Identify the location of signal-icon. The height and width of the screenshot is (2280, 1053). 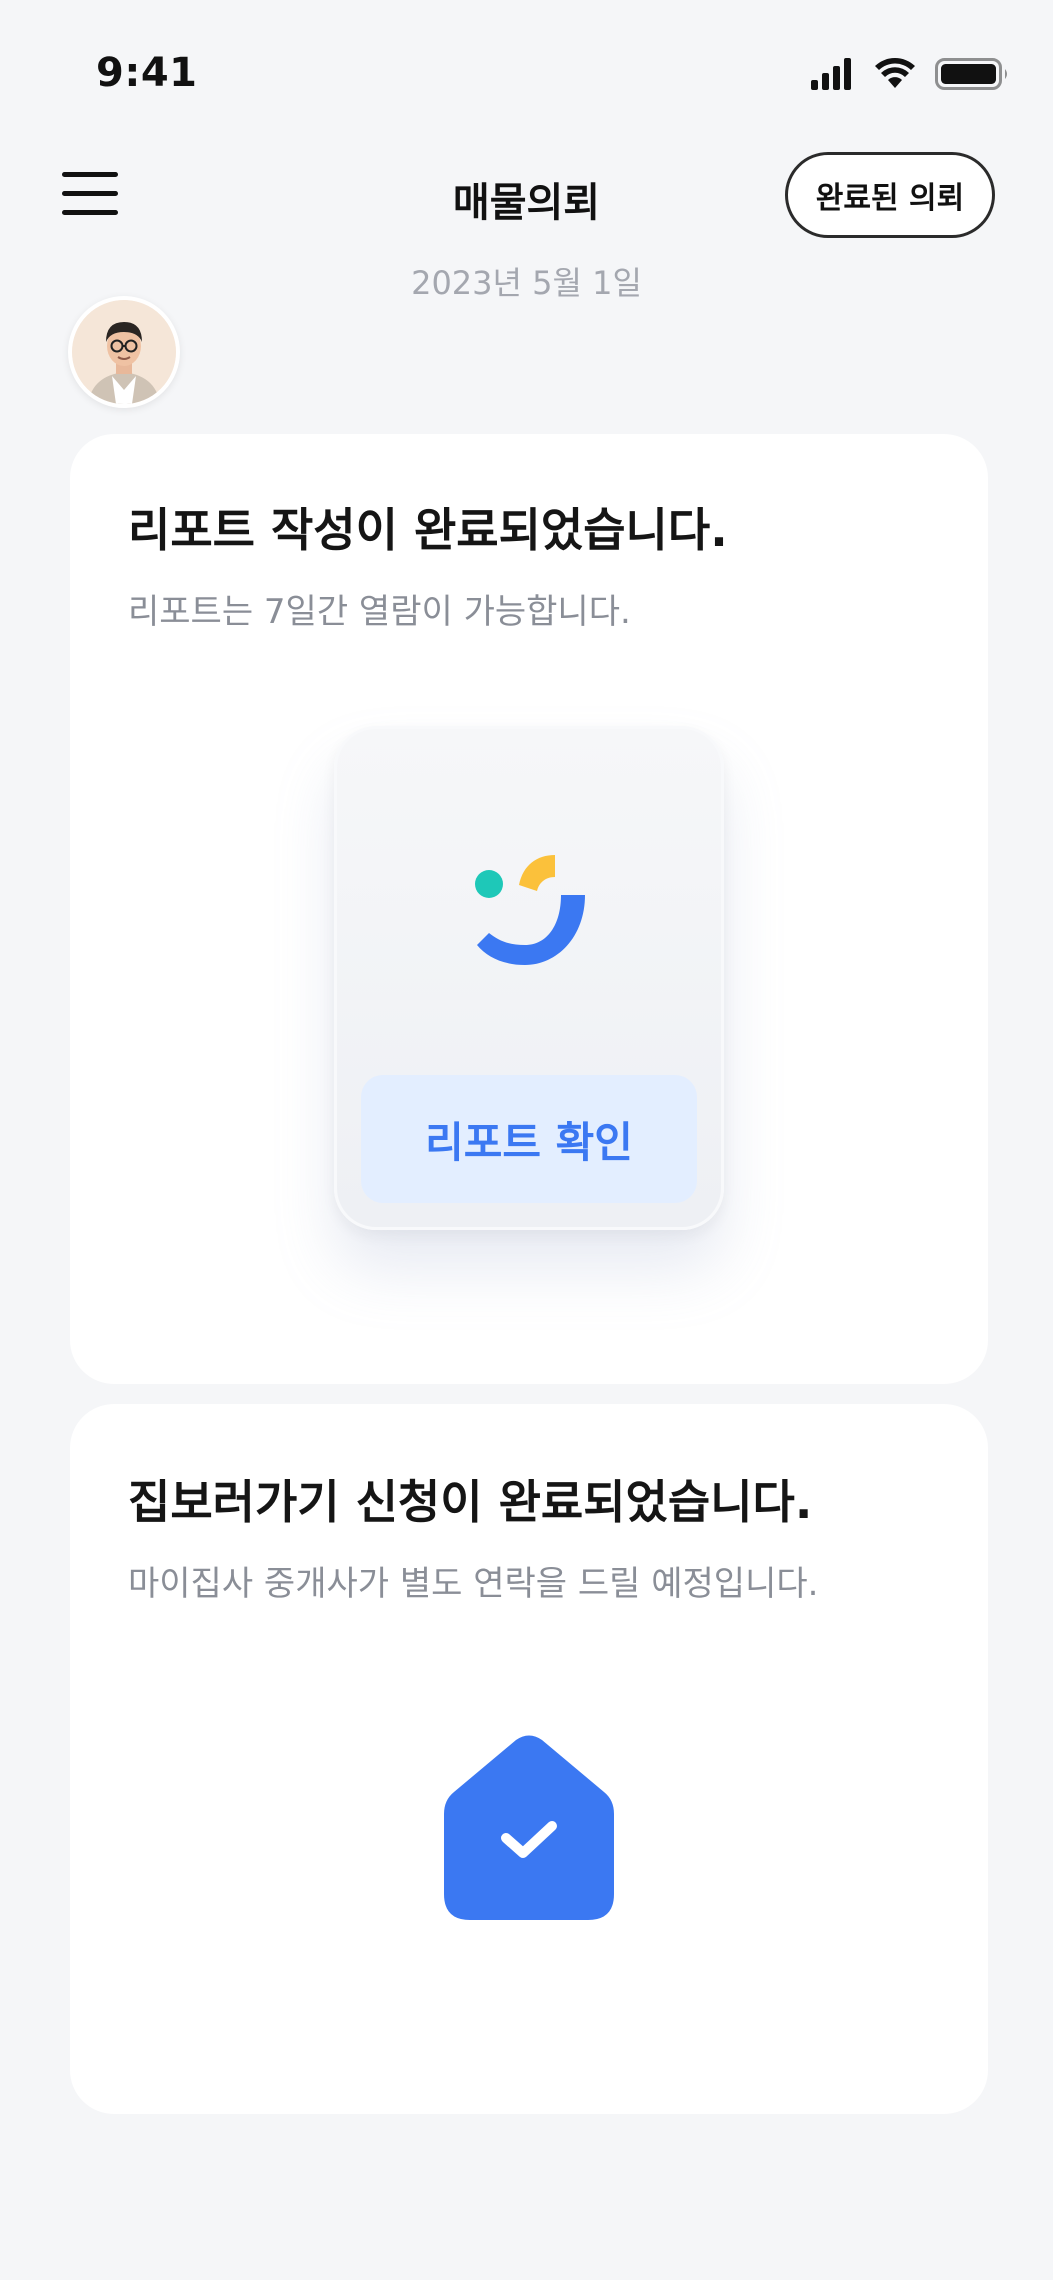
(831, 74).